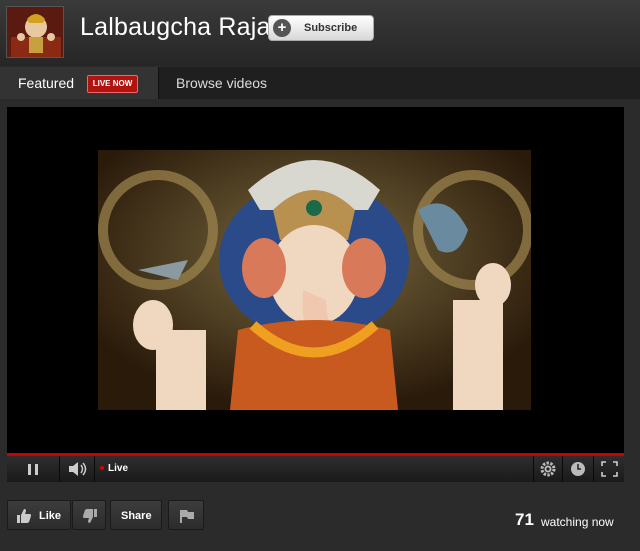 This screenshot has height=551, width=640. I want to click on channel-header: Lalbaugcha Raja + Subscribe, so click(320, 33).